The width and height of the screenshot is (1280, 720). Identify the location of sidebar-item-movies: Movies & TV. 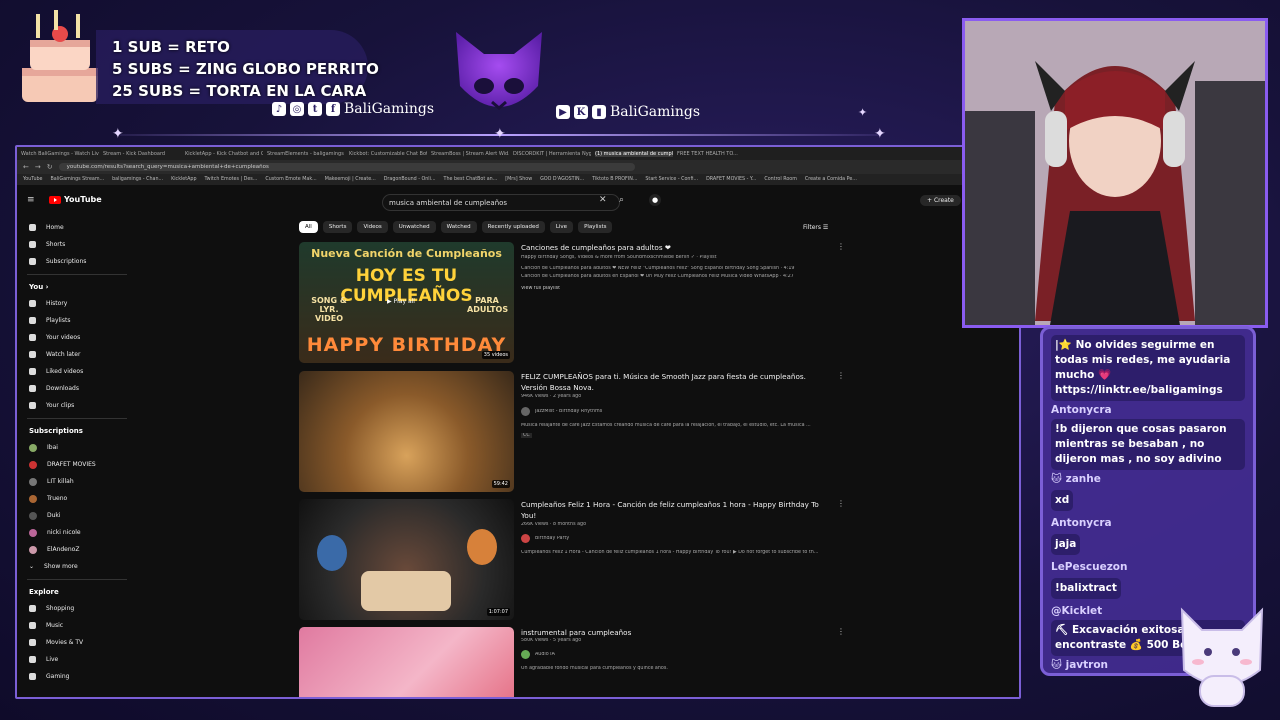
(77, 642).